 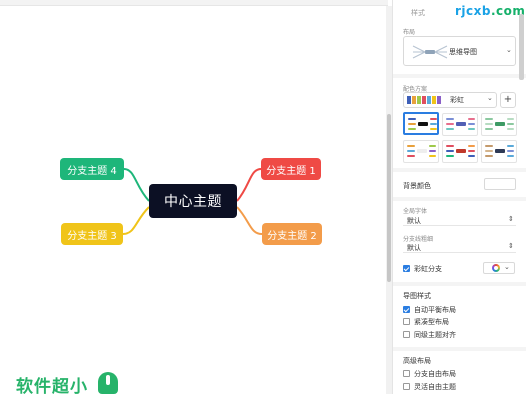 What do you see at coordinates (418, 13) in the screenshot?
I see `tab-style: 样式` at bounding box center [418, 13].